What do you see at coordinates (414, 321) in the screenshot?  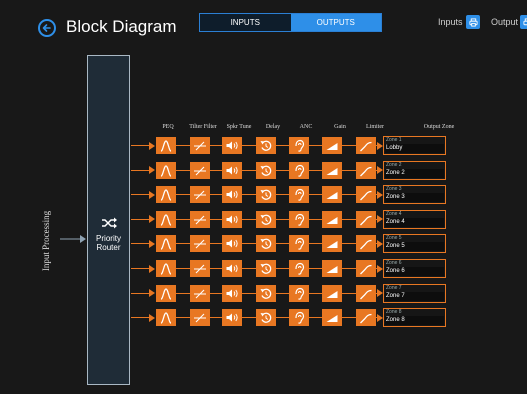 I see `zone-value-field: Zone 8` at bounding box center [414, 321].